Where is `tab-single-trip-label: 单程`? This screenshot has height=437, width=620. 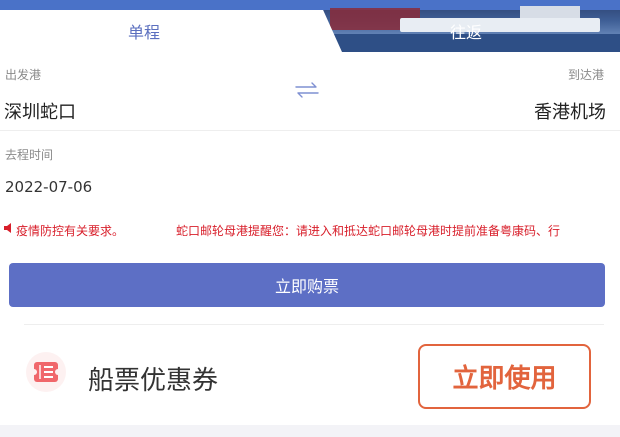 tab-single-trip-label: 单程 is located at coordinates (144, 31).